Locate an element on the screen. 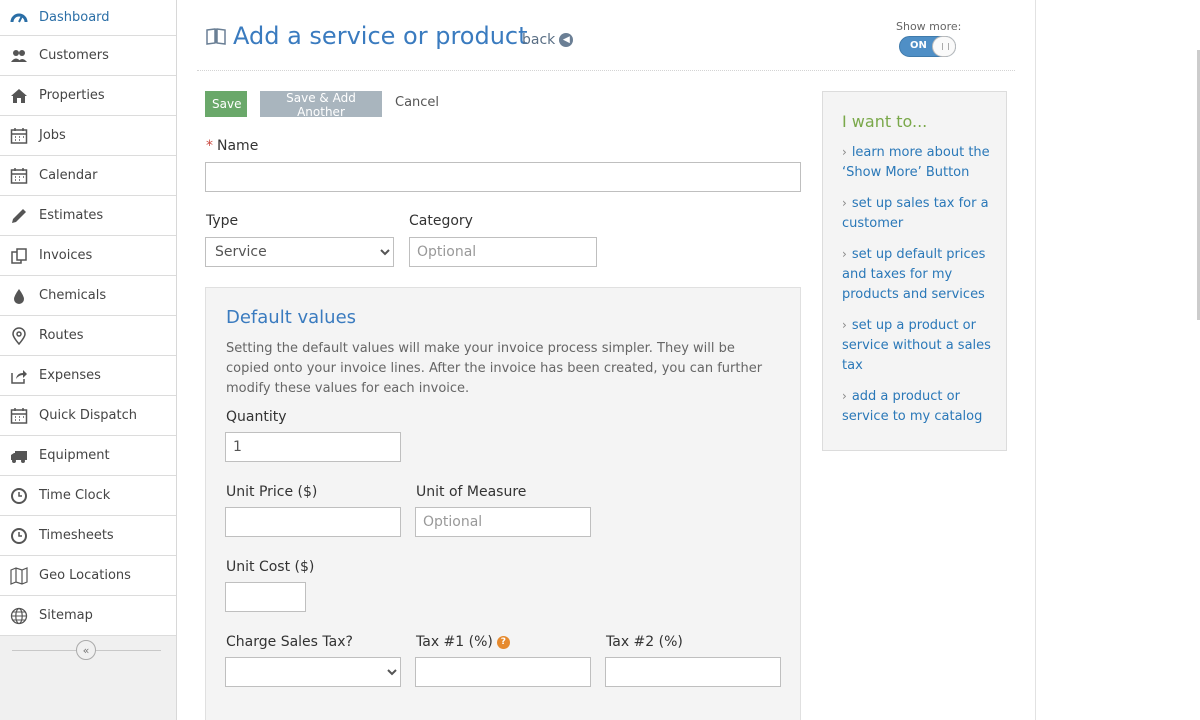 Image resolution: width=1200 pixels, height=720 pixels. dashboard-icon is located at coordinates (19, 18).